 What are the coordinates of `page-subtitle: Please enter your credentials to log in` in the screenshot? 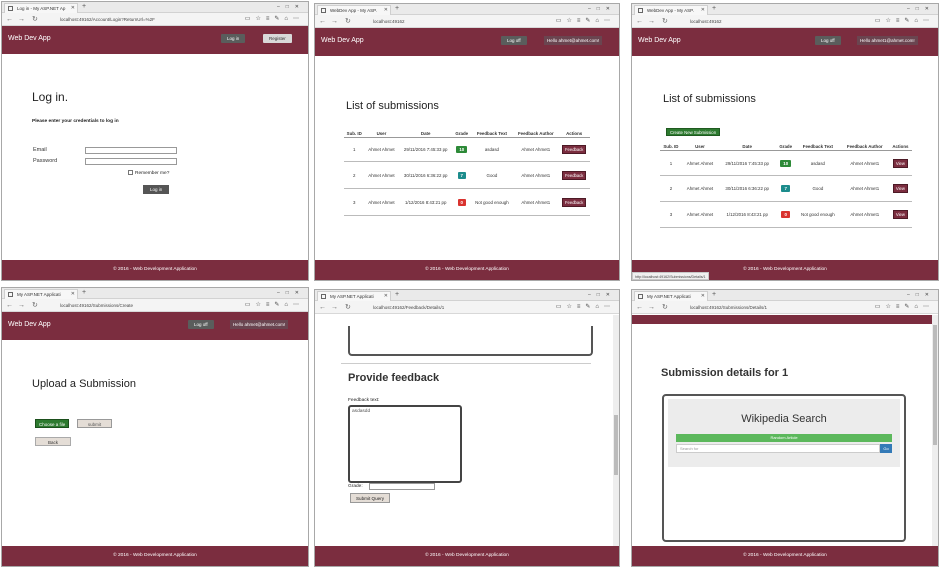 It's located at (75, 121).